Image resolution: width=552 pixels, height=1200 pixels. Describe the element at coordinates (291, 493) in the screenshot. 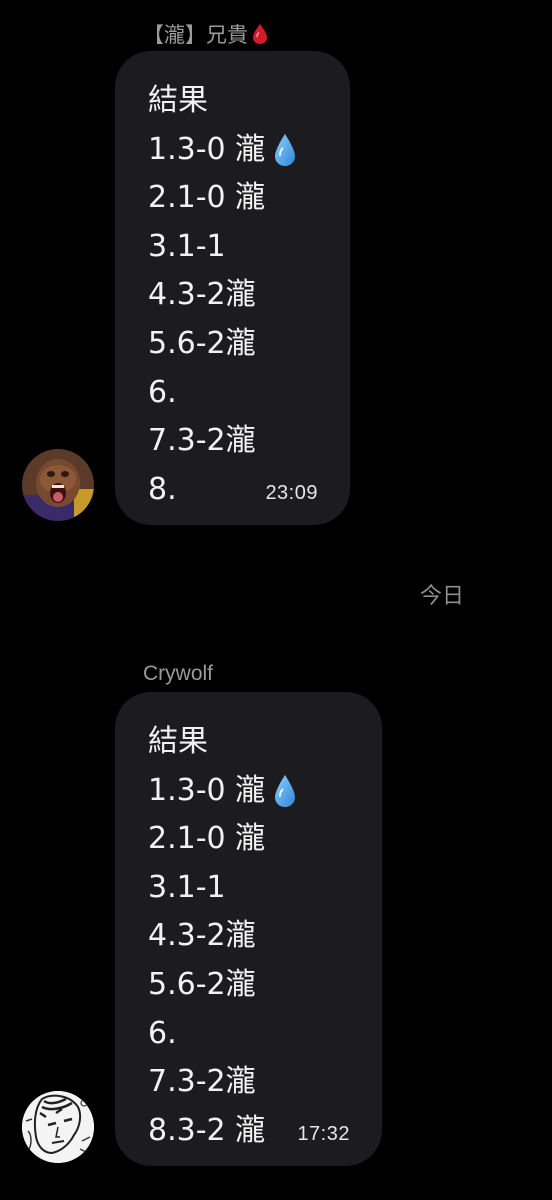

I see `message-time: 23:09` at that location.